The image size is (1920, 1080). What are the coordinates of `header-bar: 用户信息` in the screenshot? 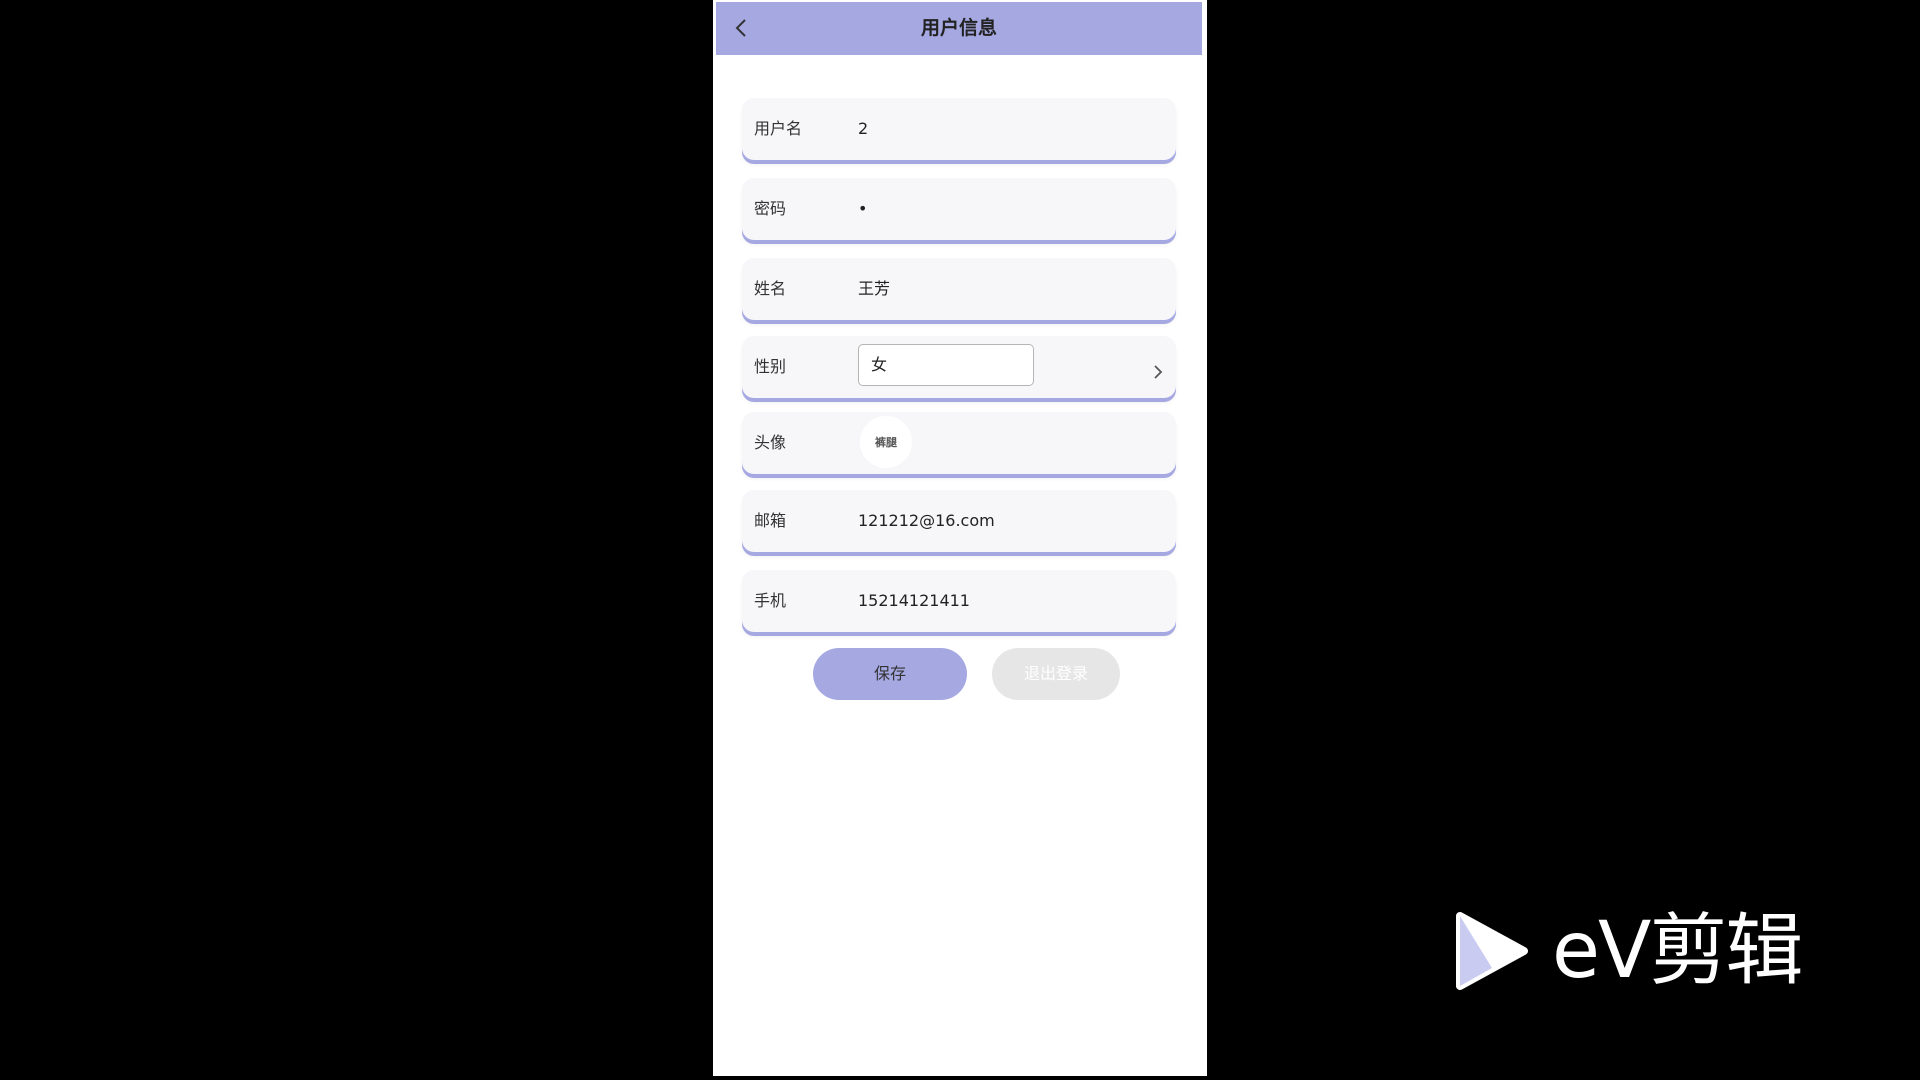 It's located at (959, 28).